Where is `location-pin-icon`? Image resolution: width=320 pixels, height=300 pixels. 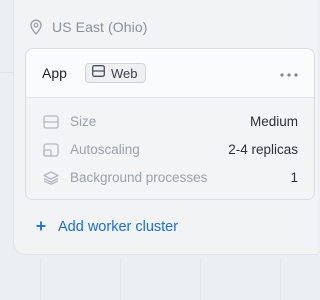
location-pin-icon is located at coordinates (36, 27).